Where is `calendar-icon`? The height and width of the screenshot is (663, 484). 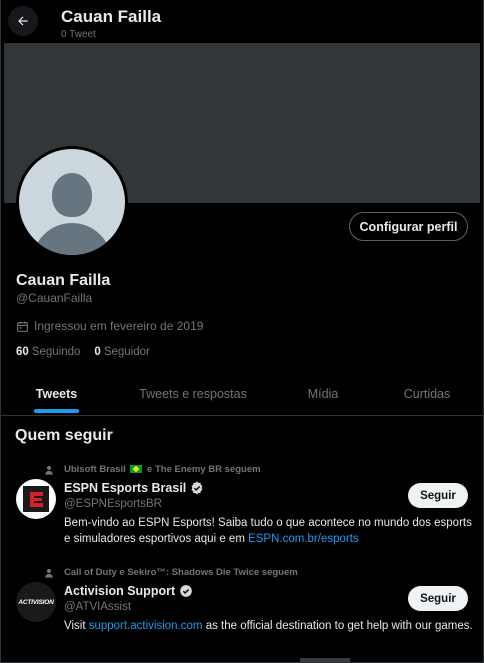
calendar-icon is located at coordinates (22, 326).